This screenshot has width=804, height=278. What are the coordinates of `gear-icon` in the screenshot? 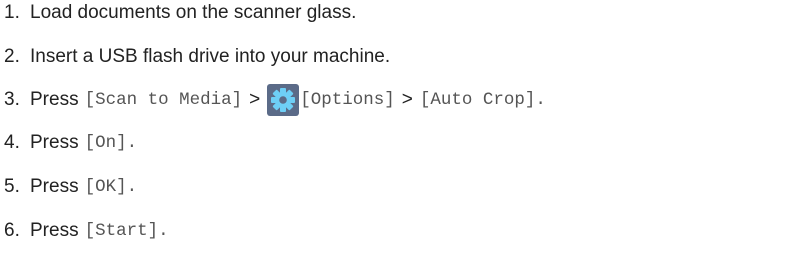 It's located at (283, 100).